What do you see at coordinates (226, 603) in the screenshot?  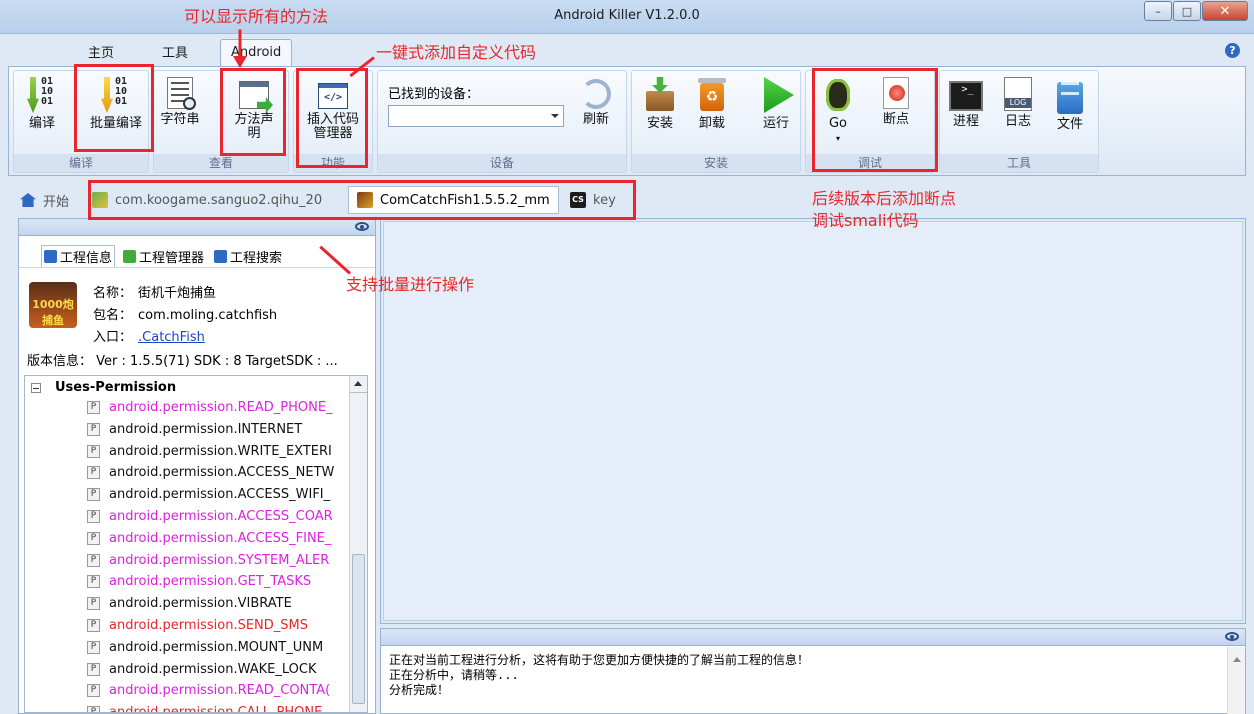 I see `permission-item: Pandroid.permission.VIBRATE` at bounding box center [226, 603].